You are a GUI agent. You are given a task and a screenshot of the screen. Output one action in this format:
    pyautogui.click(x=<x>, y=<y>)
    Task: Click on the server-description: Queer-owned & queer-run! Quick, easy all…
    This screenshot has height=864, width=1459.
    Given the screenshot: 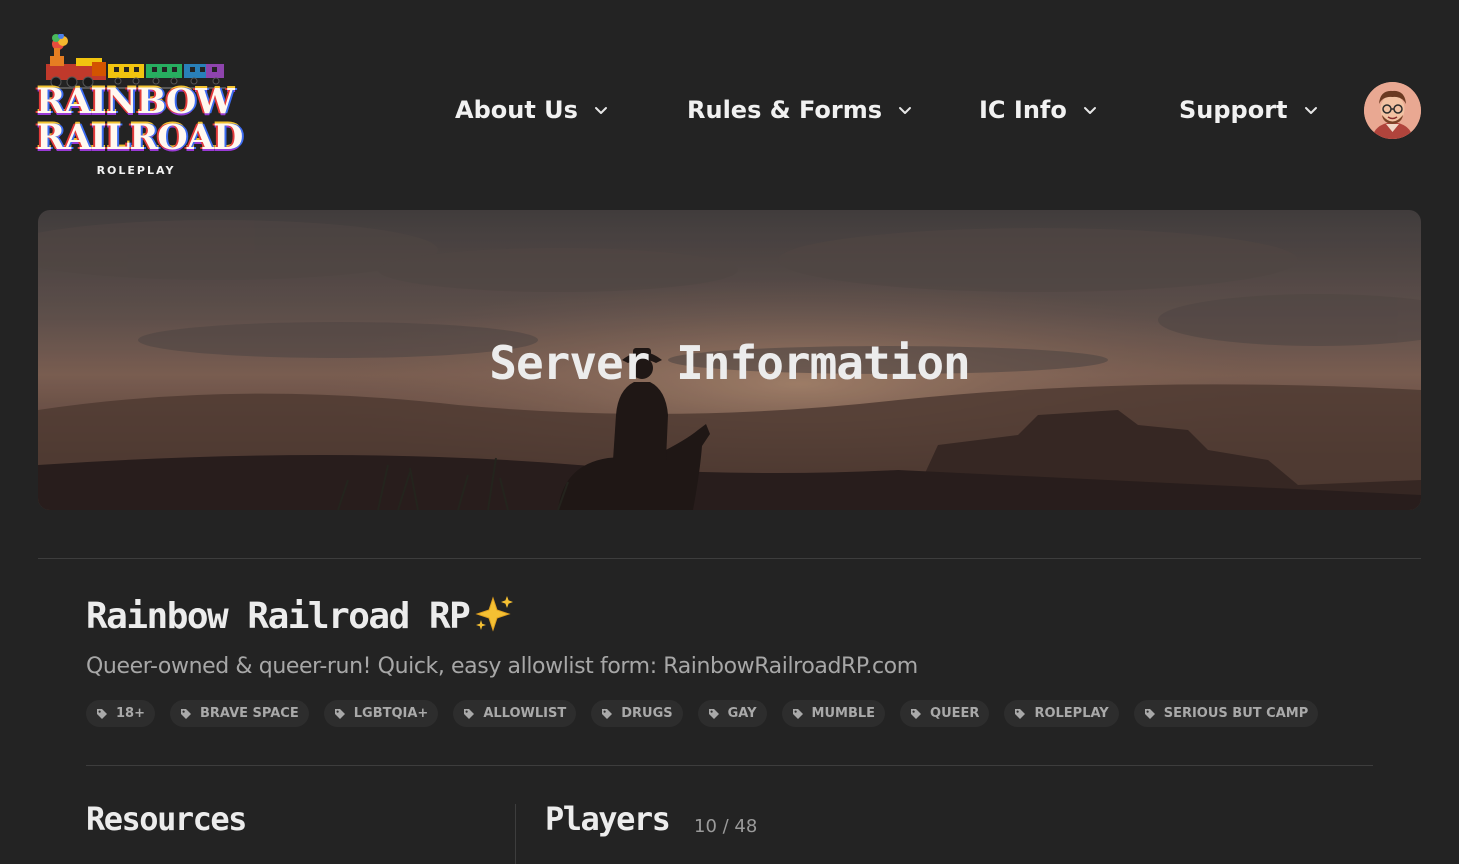 What is the action you would take?
    pyautogui.click(x=502, y=666)
    